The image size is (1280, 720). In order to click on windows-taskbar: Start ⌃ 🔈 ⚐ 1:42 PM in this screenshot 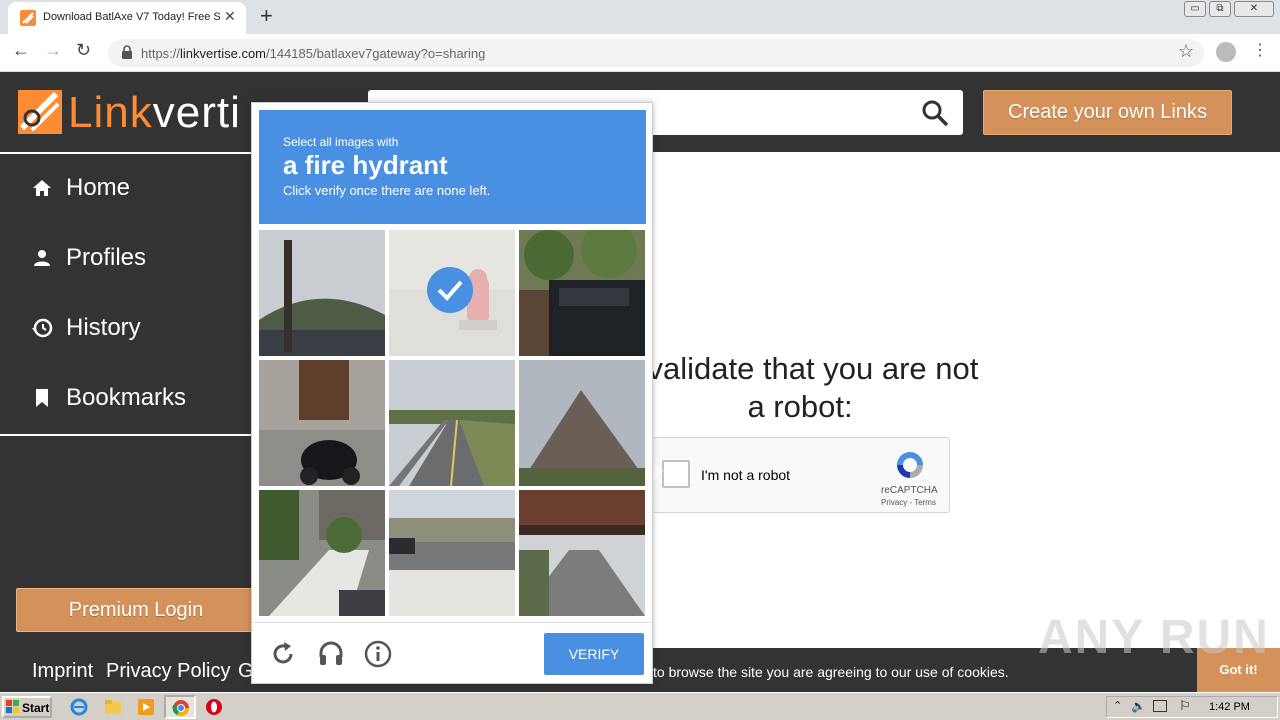, I will do `click(640, 706)`.